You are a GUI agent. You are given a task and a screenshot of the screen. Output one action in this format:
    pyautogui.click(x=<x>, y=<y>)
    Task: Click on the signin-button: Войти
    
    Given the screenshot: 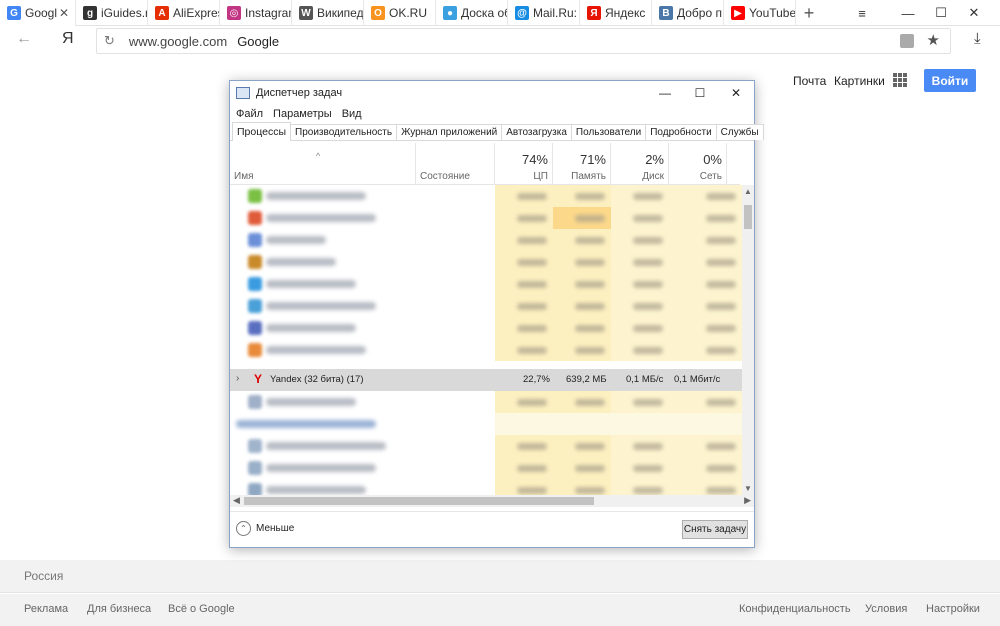 What is the action you would take?
    pyautogui.click(x=950, y=80)
    